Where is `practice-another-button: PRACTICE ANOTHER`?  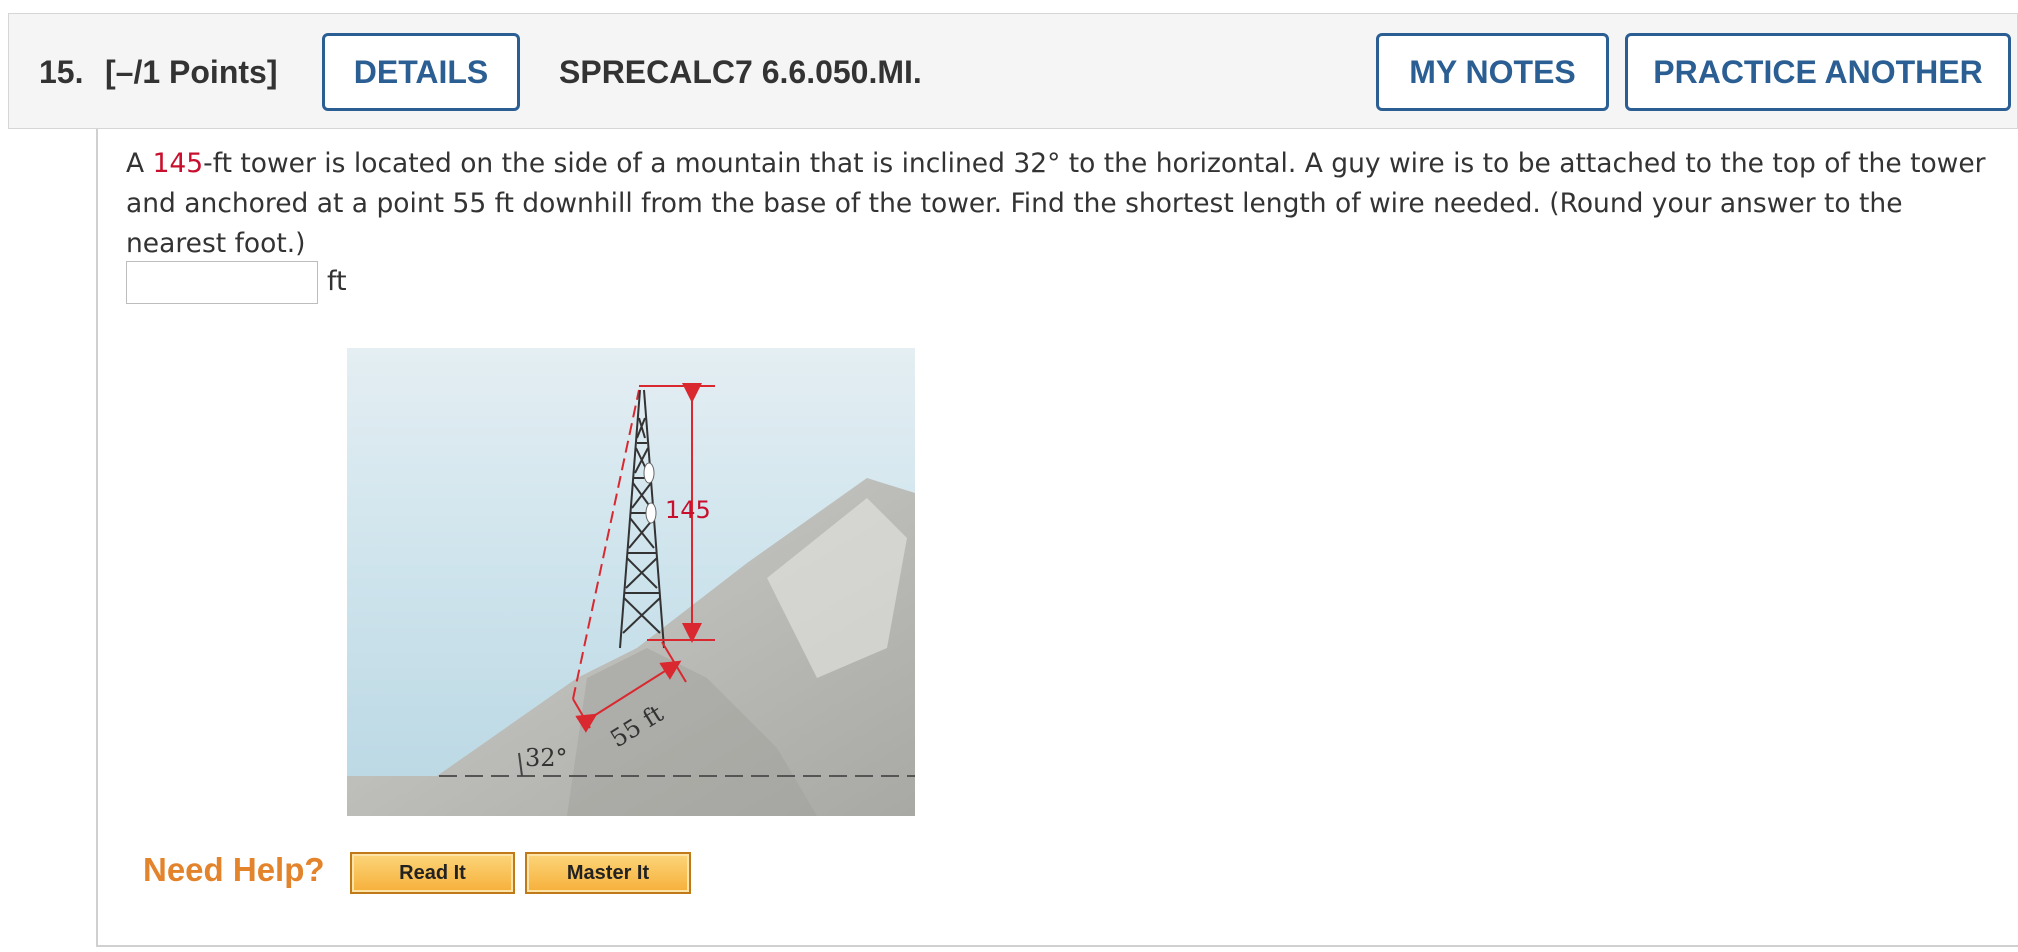 practice-another-button: PRACTICE ANOTHER is located at coordinates (1818, 72).